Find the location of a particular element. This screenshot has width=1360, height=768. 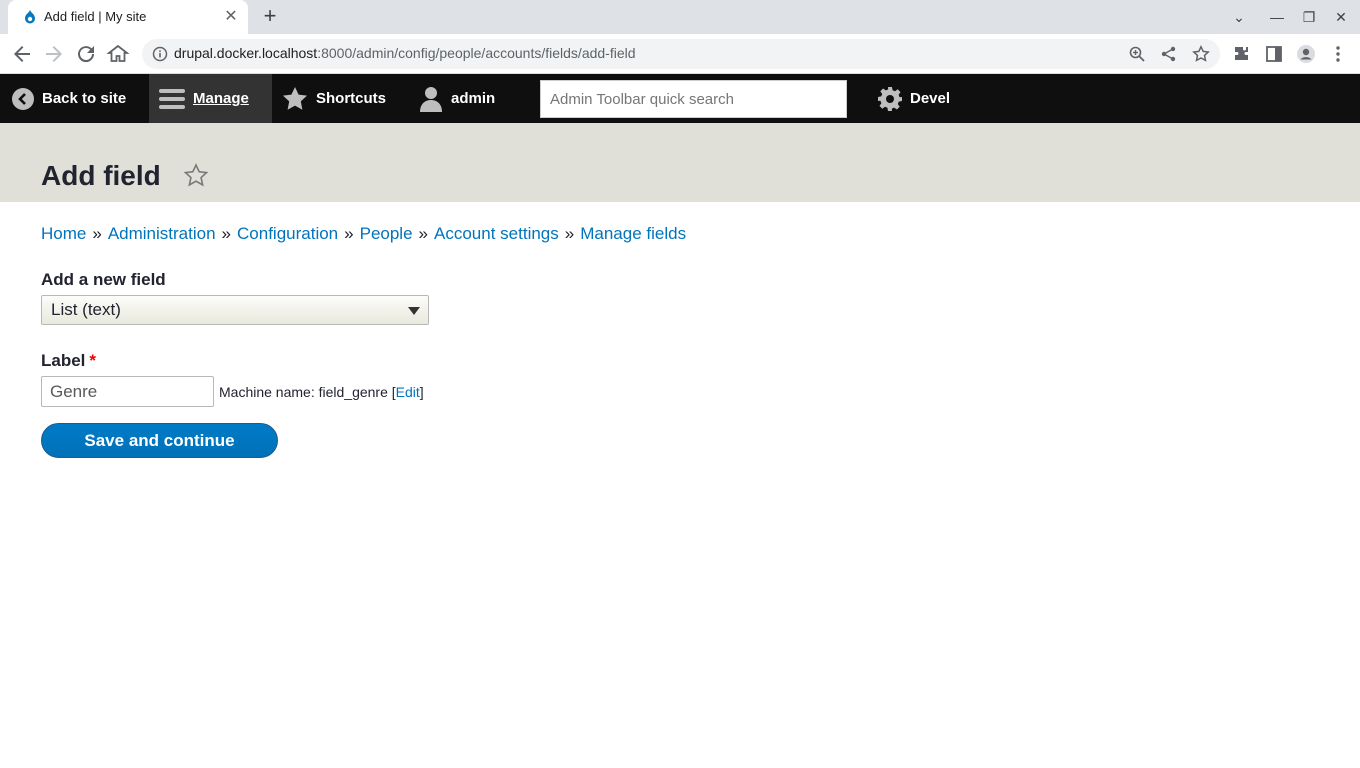

breadcrumb-people: People is located at coordinates (386, 233).